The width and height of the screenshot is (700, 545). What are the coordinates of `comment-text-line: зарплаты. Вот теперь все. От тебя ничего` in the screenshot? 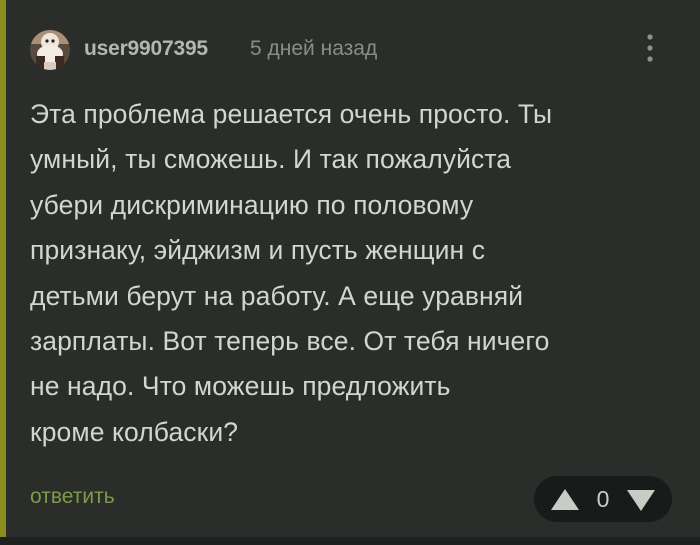 It's located at (290, 341).